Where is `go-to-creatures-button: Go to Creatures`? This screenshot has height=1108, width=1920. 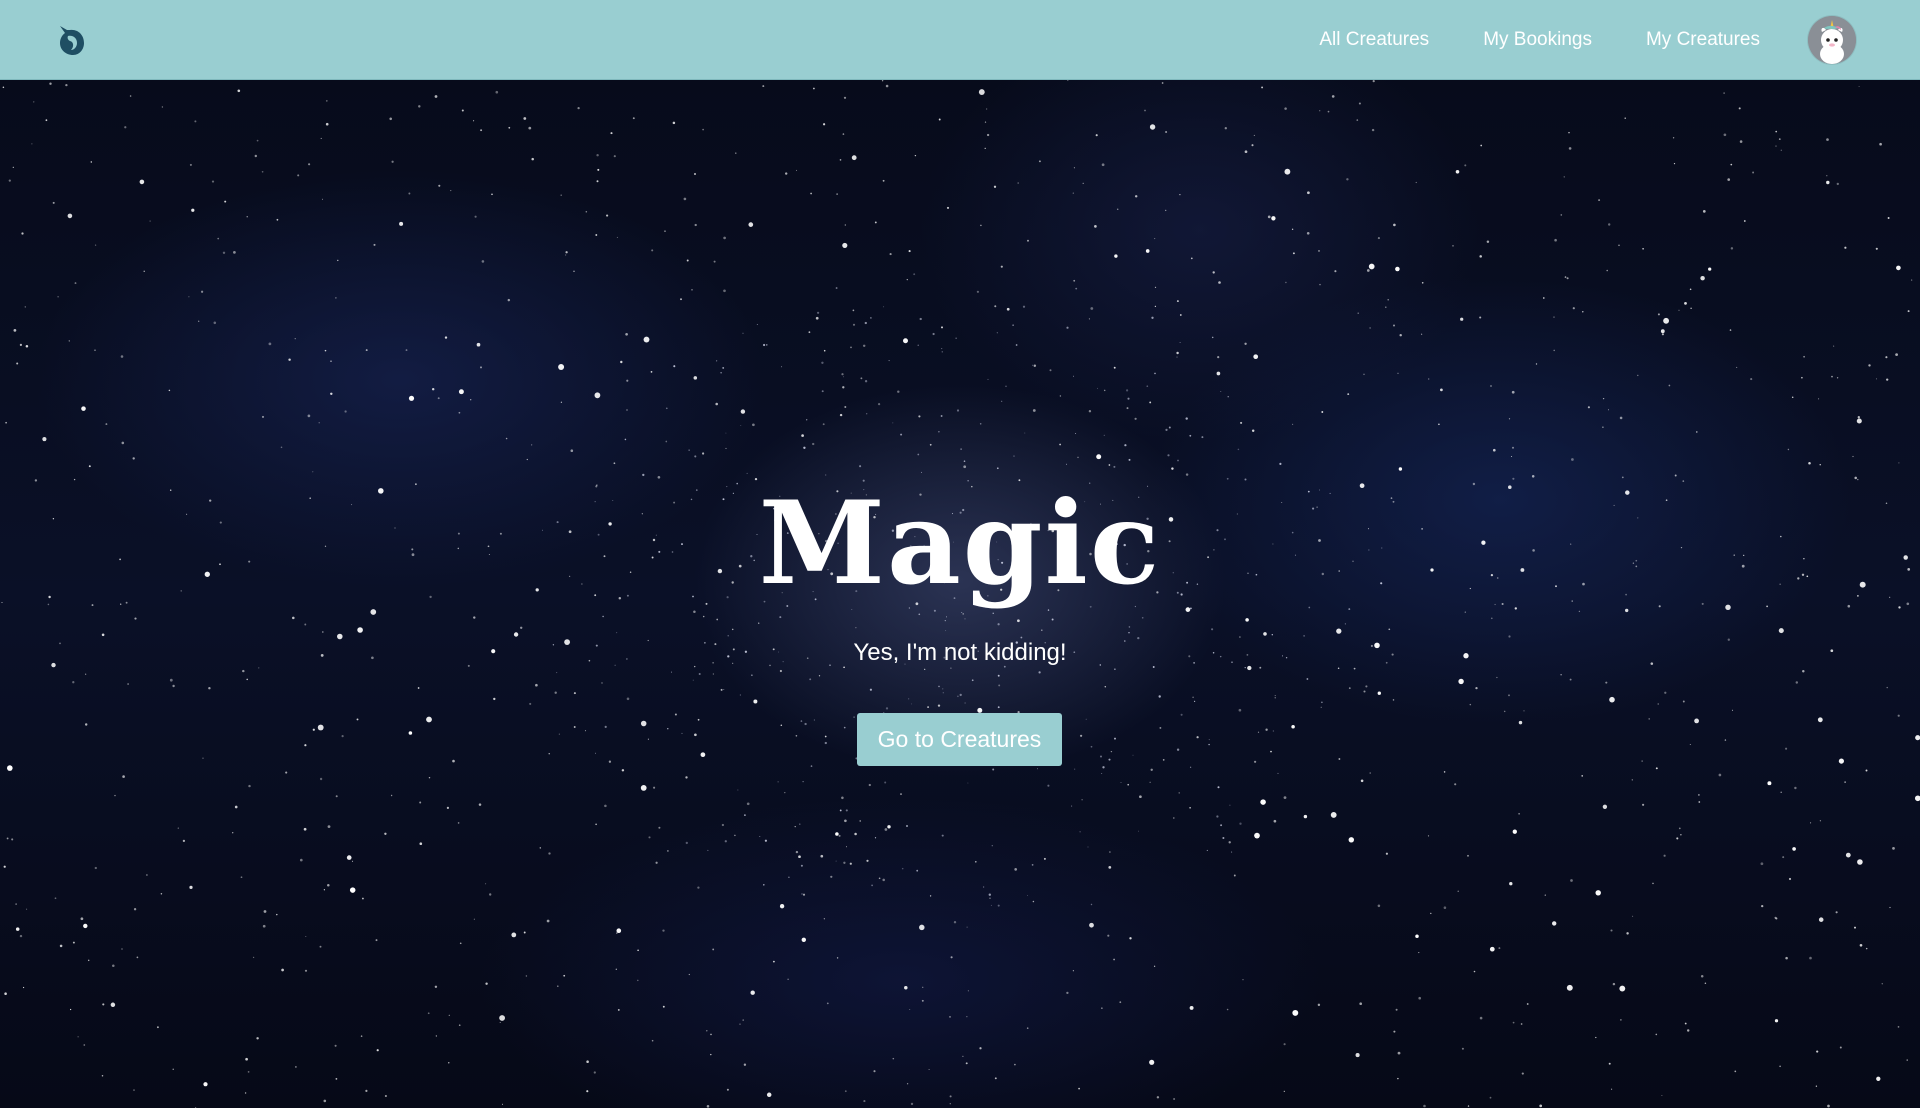 go-to-creatures-button: Go to Creatures is located at coordinates (959, 739).